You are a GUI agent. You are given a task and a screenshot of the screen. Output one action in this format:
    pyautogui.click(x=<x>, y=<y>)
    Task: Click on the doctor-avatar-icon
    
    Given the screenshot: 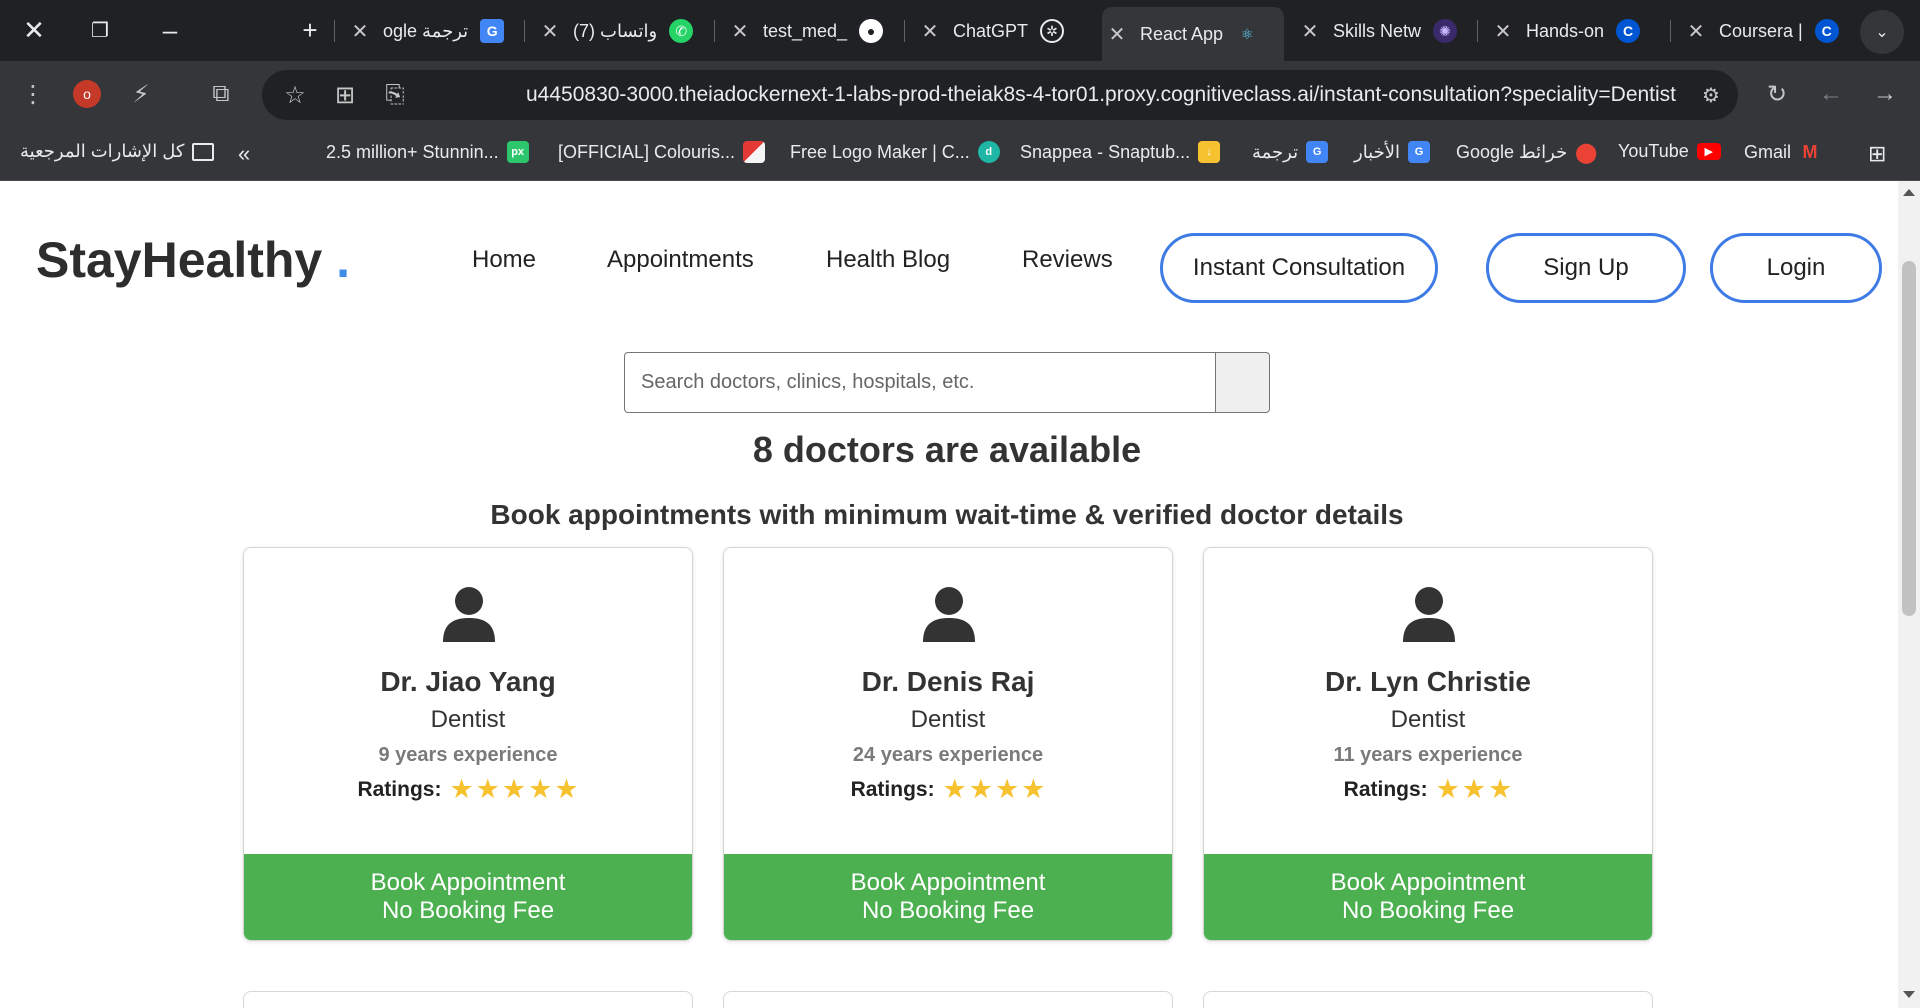 What is the action you would take?
    pyautogui.click(x=1429, y=614)
    